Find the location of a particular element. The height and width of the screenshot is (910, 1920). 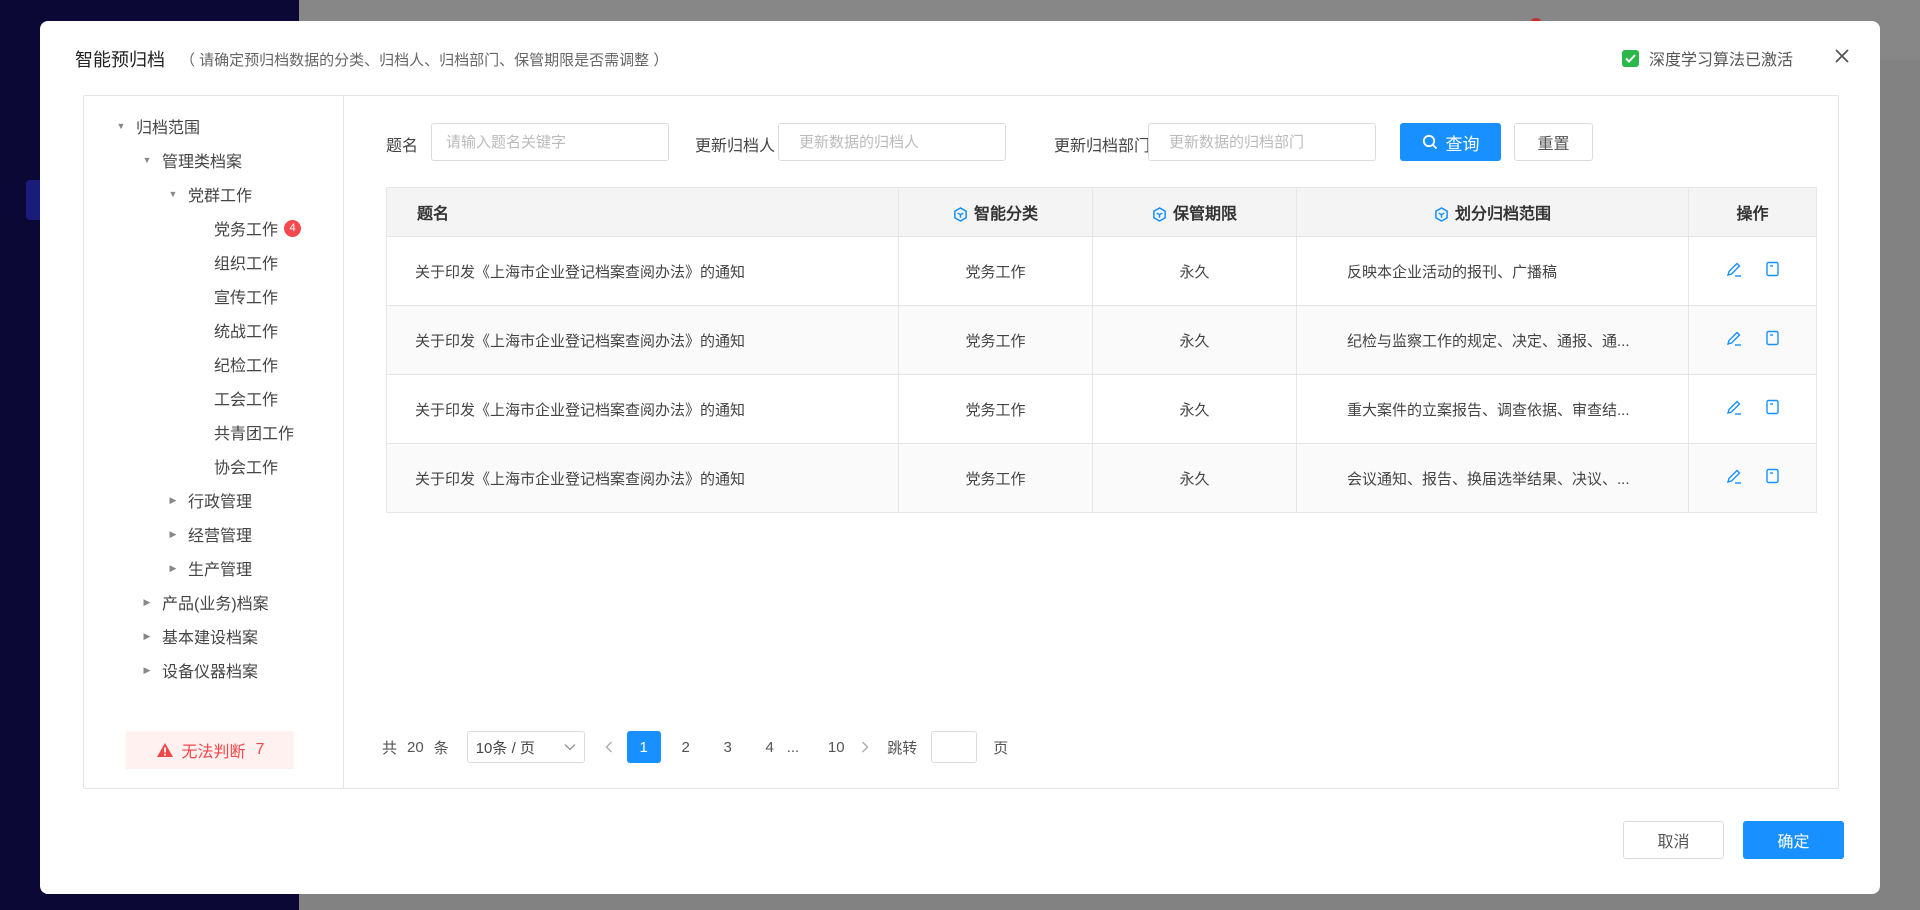

modal-title: 智能预归档 is located at coordinates (120, 60).